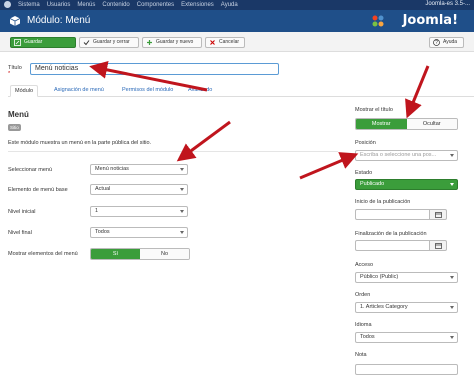  Describe the element at coordinates (203, 141) in the screenshot. I see `arrow-to-menu-select` at that location.